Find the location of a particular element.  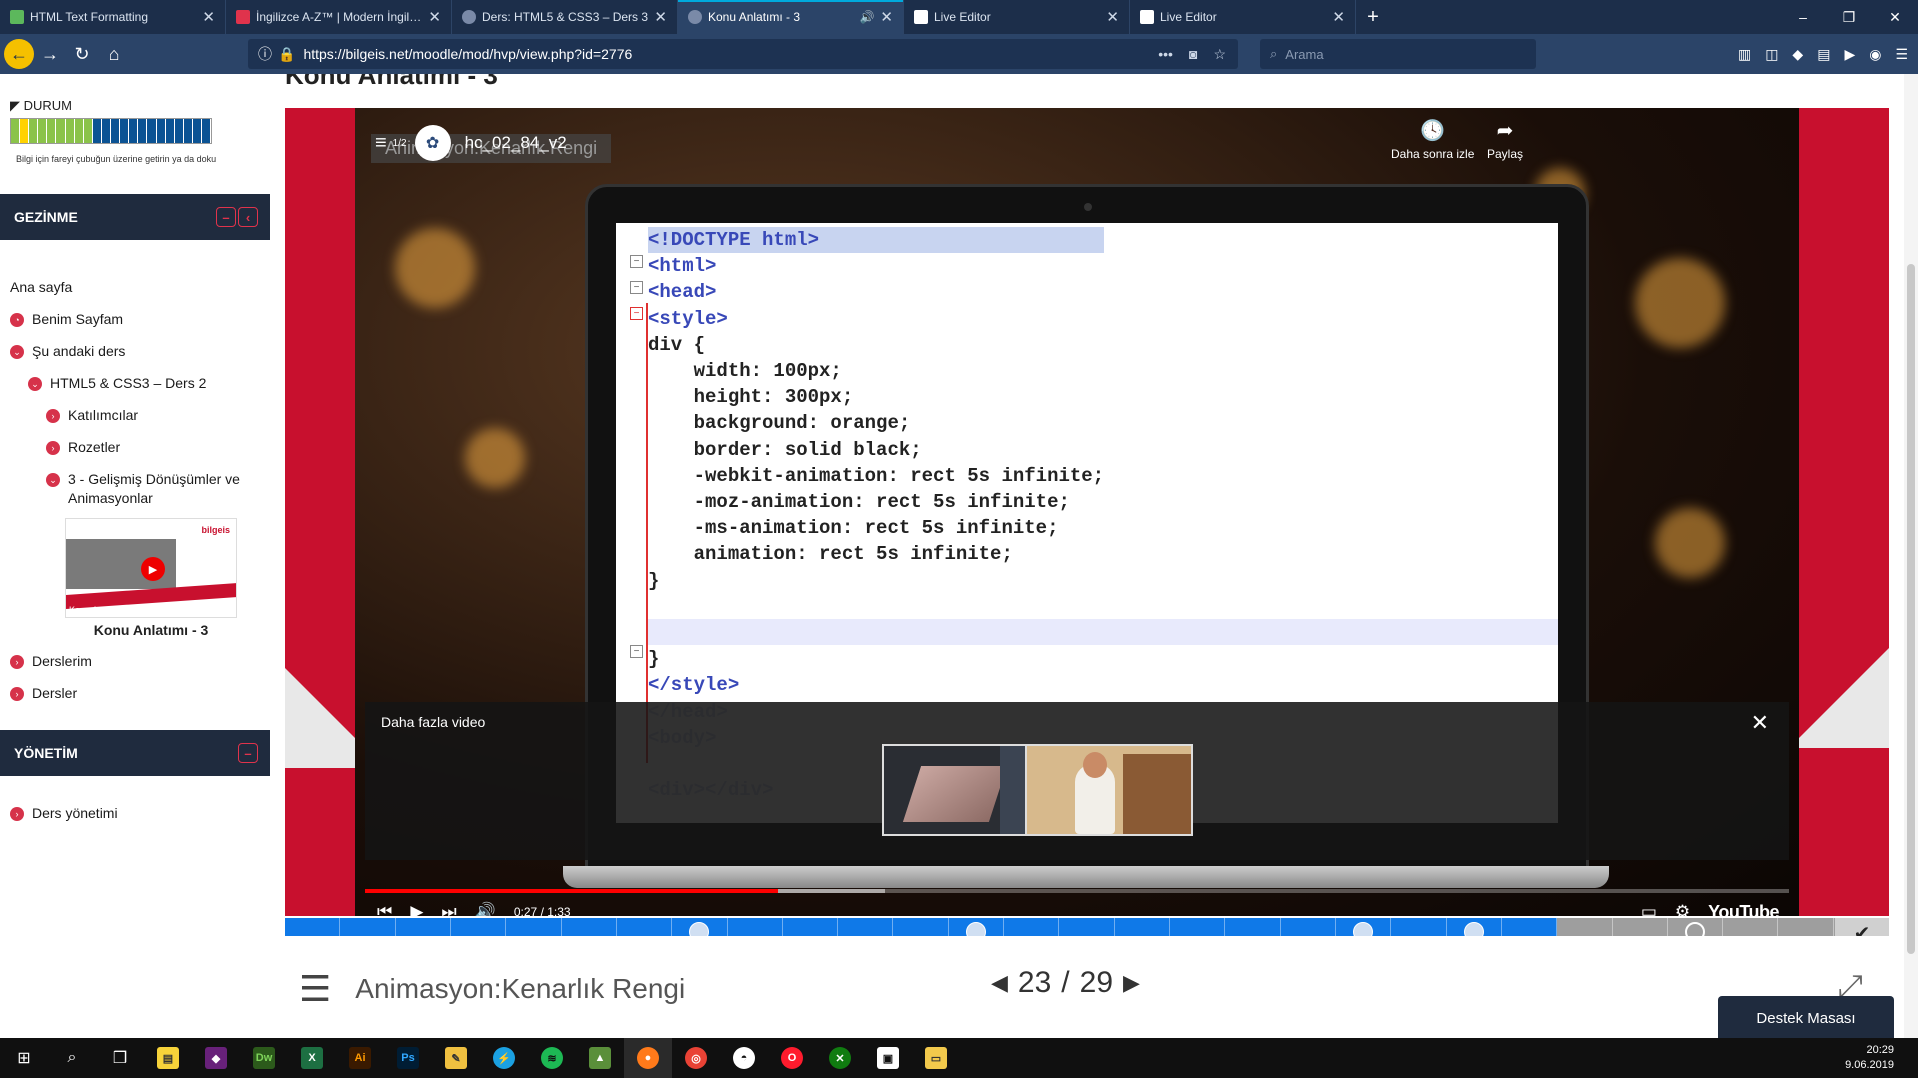

sidebar-item-participants: › Katılımcılar is located at coordinates (92, 415).